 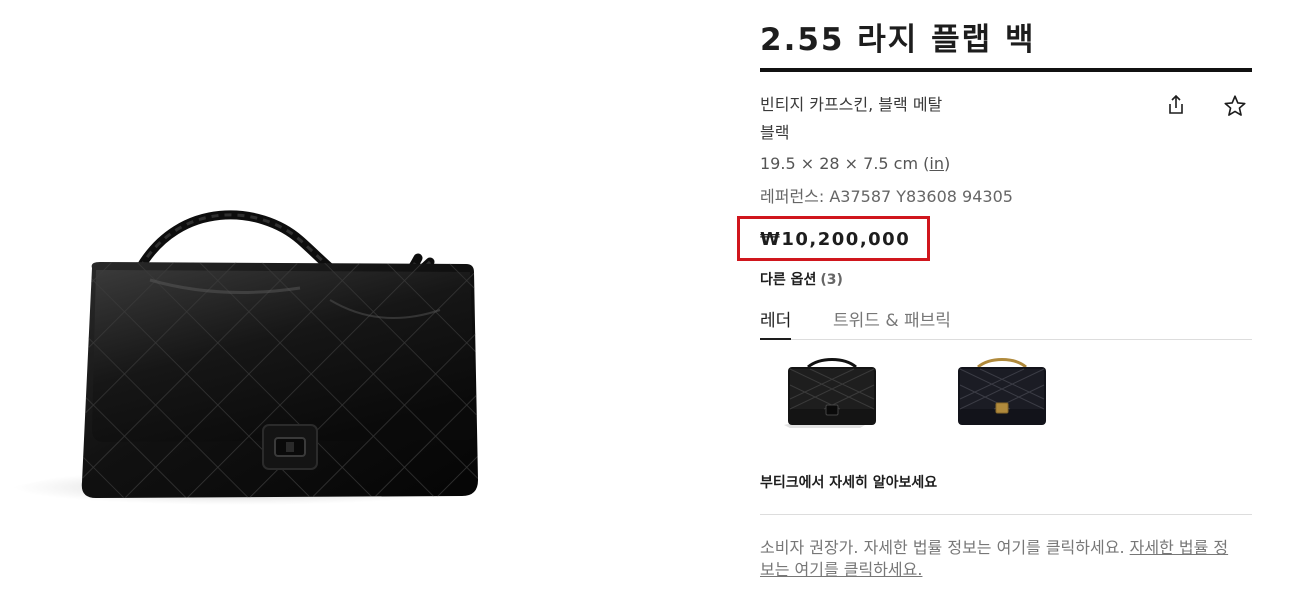 I want to click on dimensions-value: 19.5 × 28 × 7.5 cm, so click(x=839, y=163).